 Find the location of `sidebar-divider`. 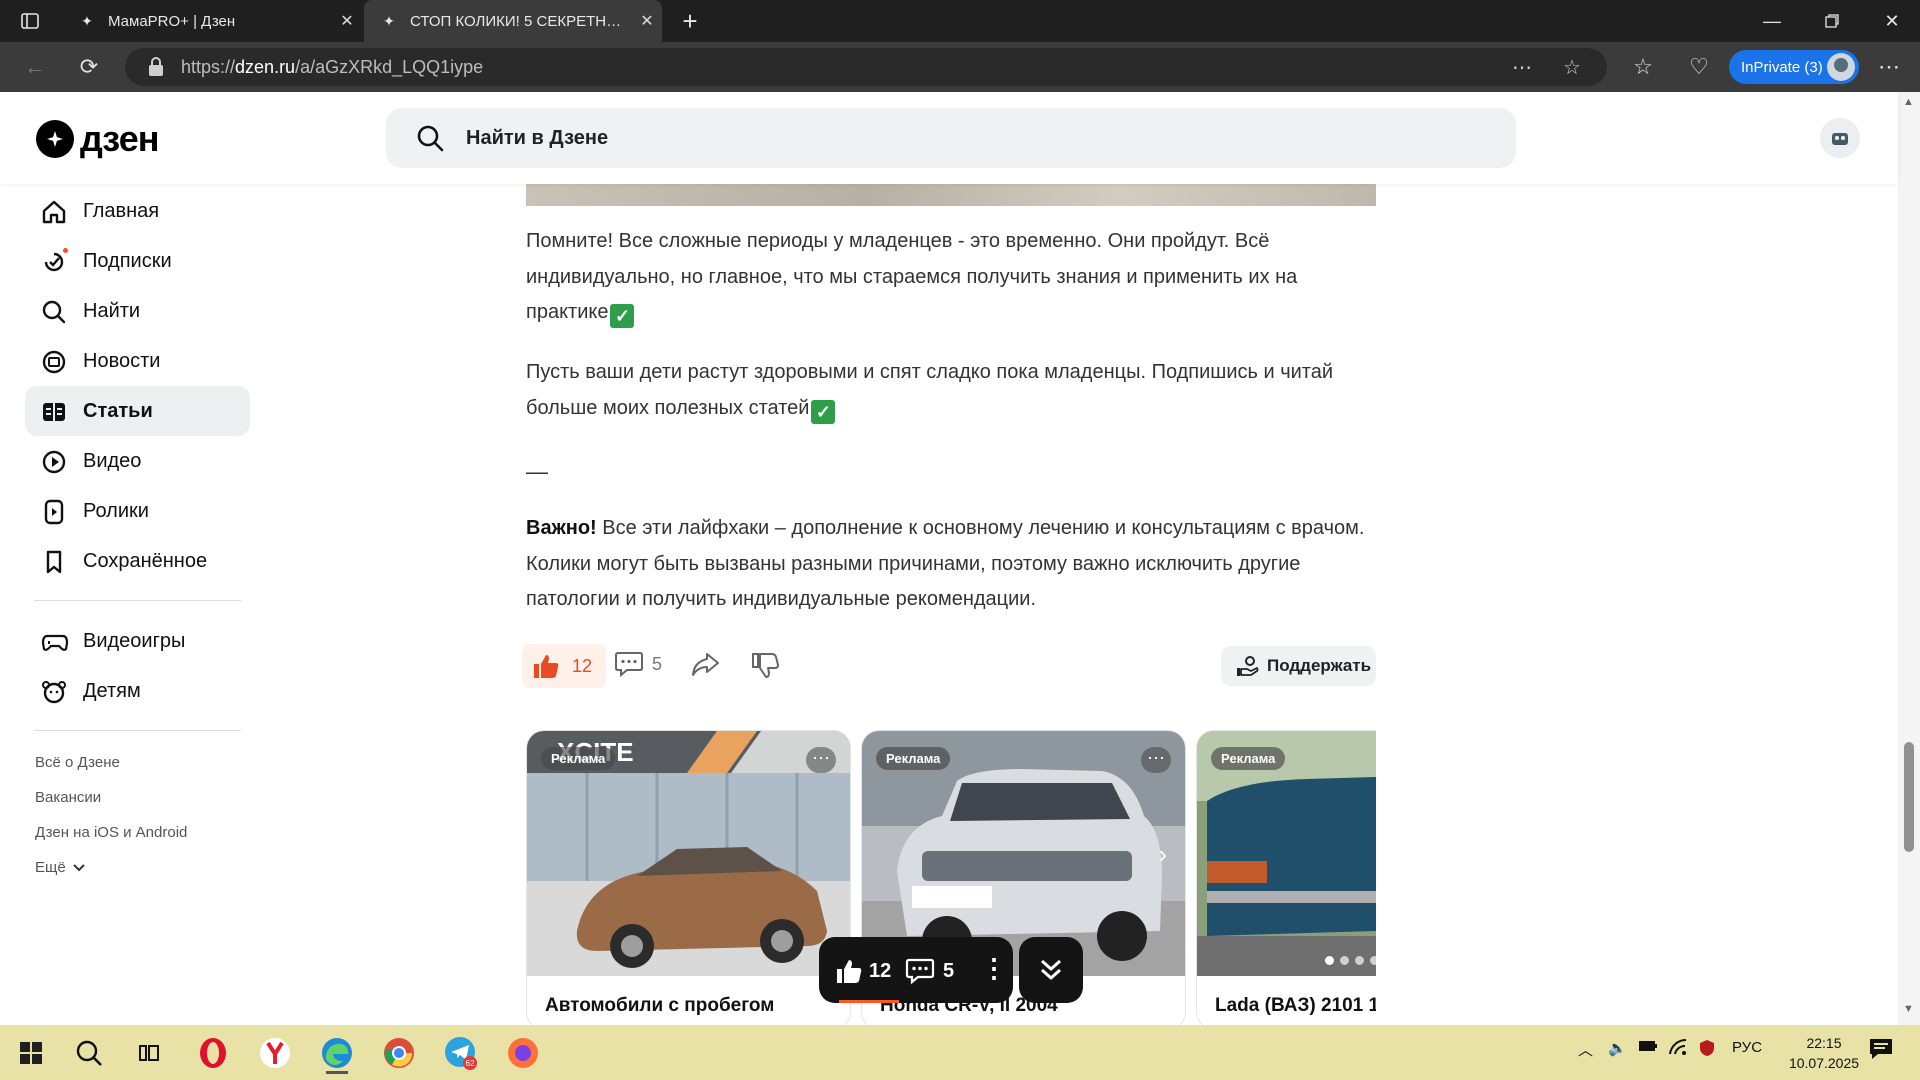

sidebar-divider is located at coordinates (137, 600).